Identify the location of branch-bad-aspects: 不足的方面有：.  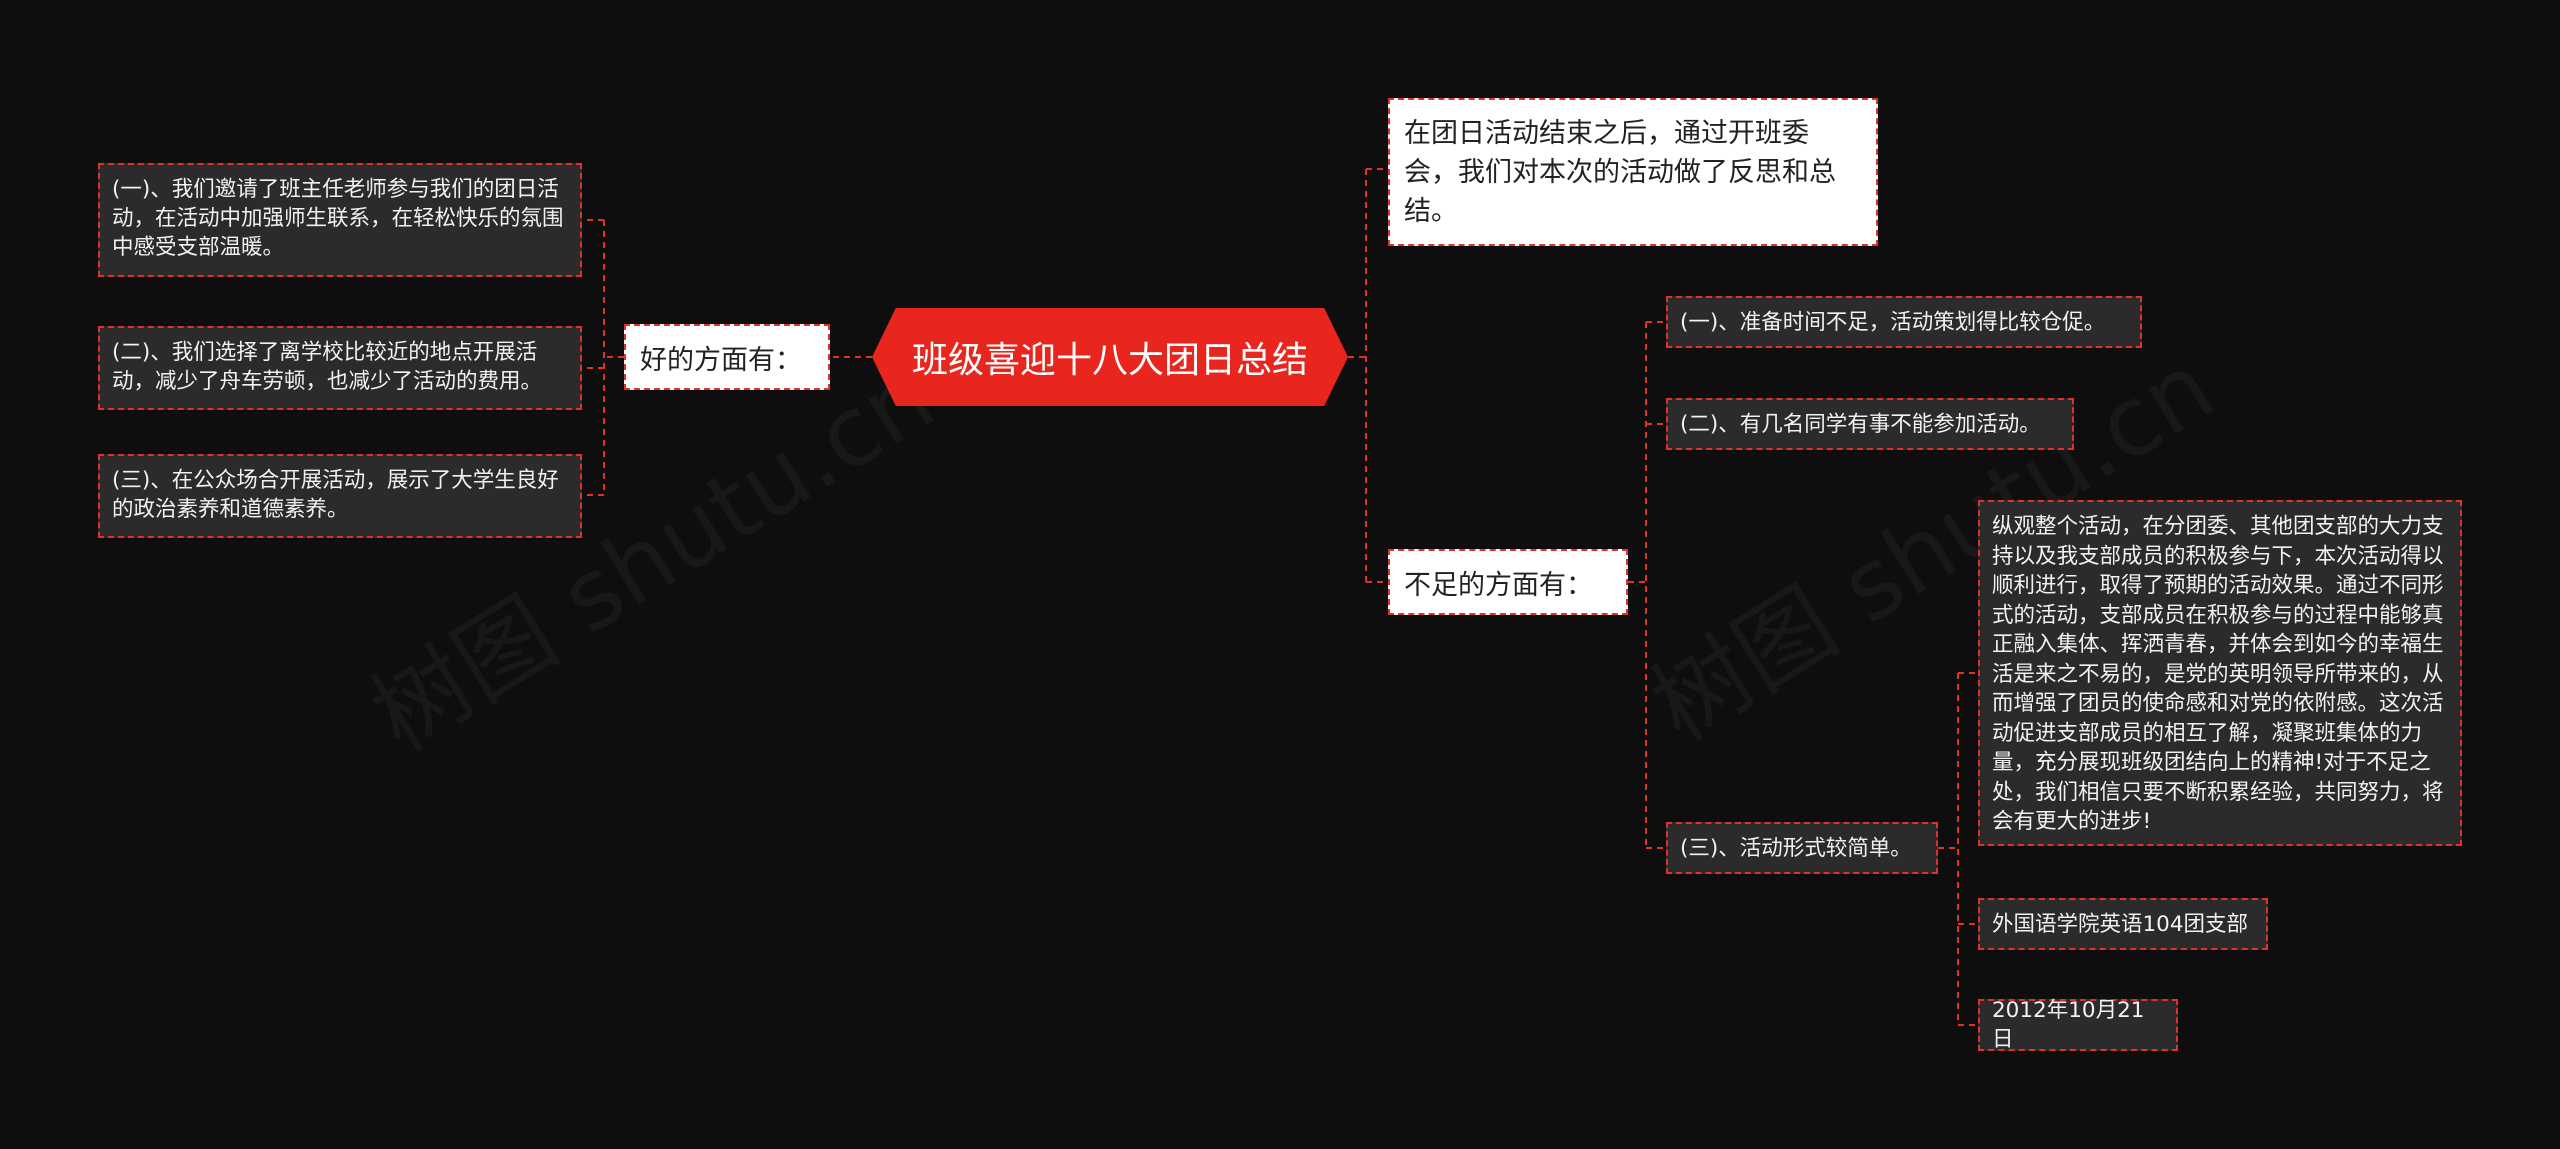
(1508, 582).